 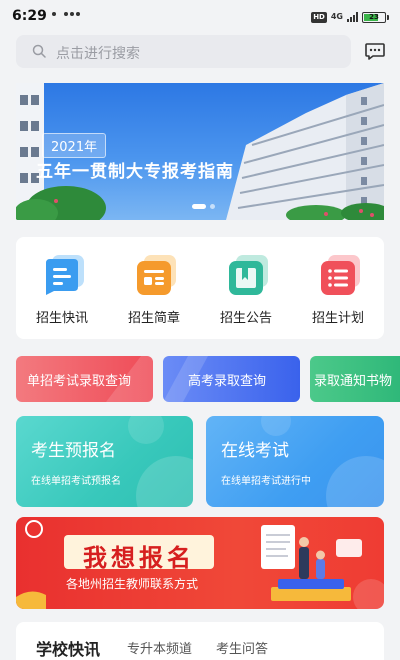 I want to click on battery-icon: 23, so click(x=375, y=17).